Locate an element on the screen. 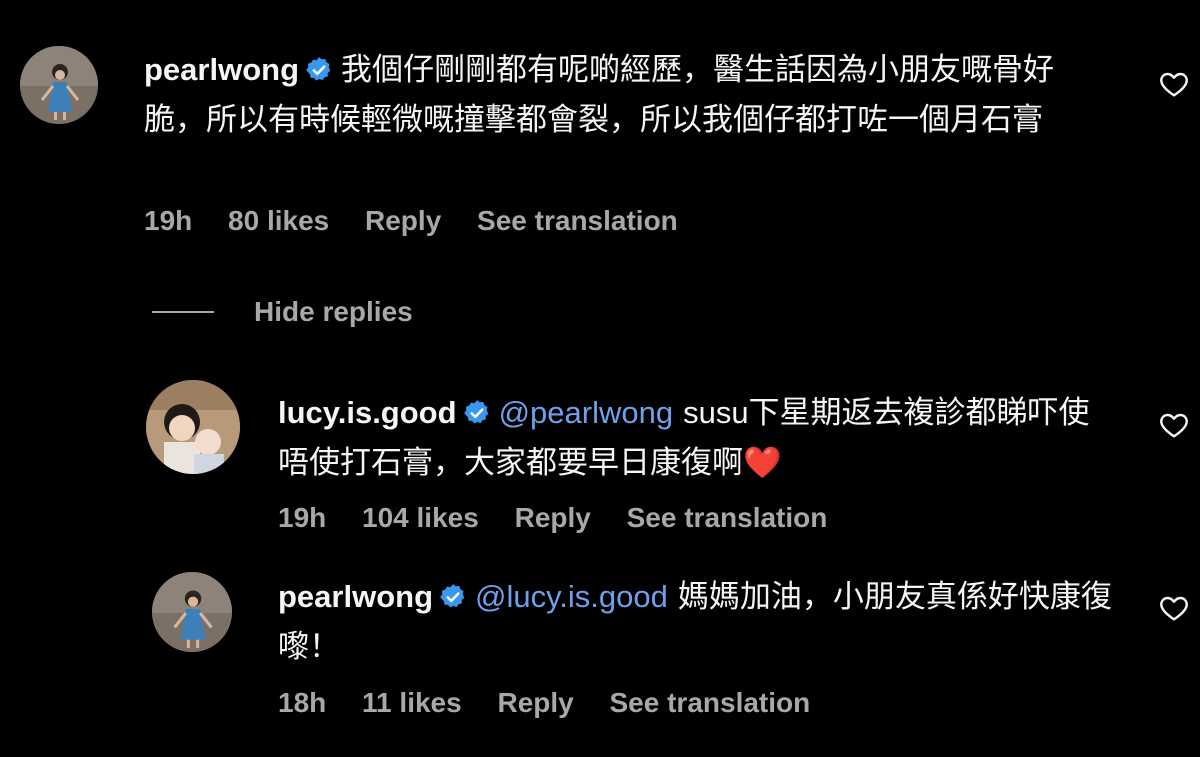 The image size is (1200, 757). hide-replies-button: Hide replies is located at coordinates (282, 312).